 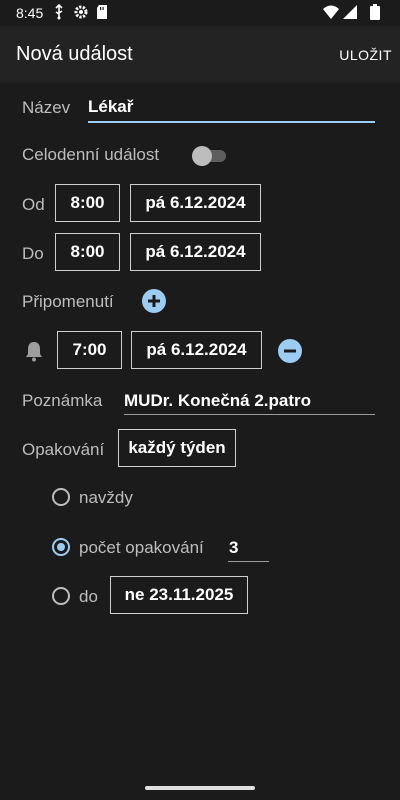 What do you see at coordinates (195, 252) in the screenshot?
I see `to-date-button: pá 6.12.2024` at bounding box center [195, 252].